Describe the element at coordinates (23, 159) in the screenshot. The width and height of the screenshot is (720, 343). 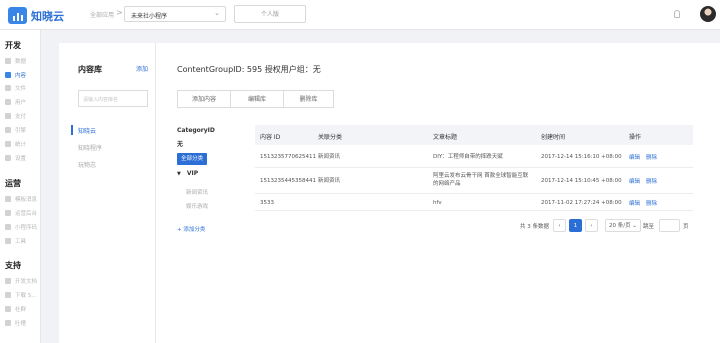
I see `sidebar-item-settings: 设置` at that location.